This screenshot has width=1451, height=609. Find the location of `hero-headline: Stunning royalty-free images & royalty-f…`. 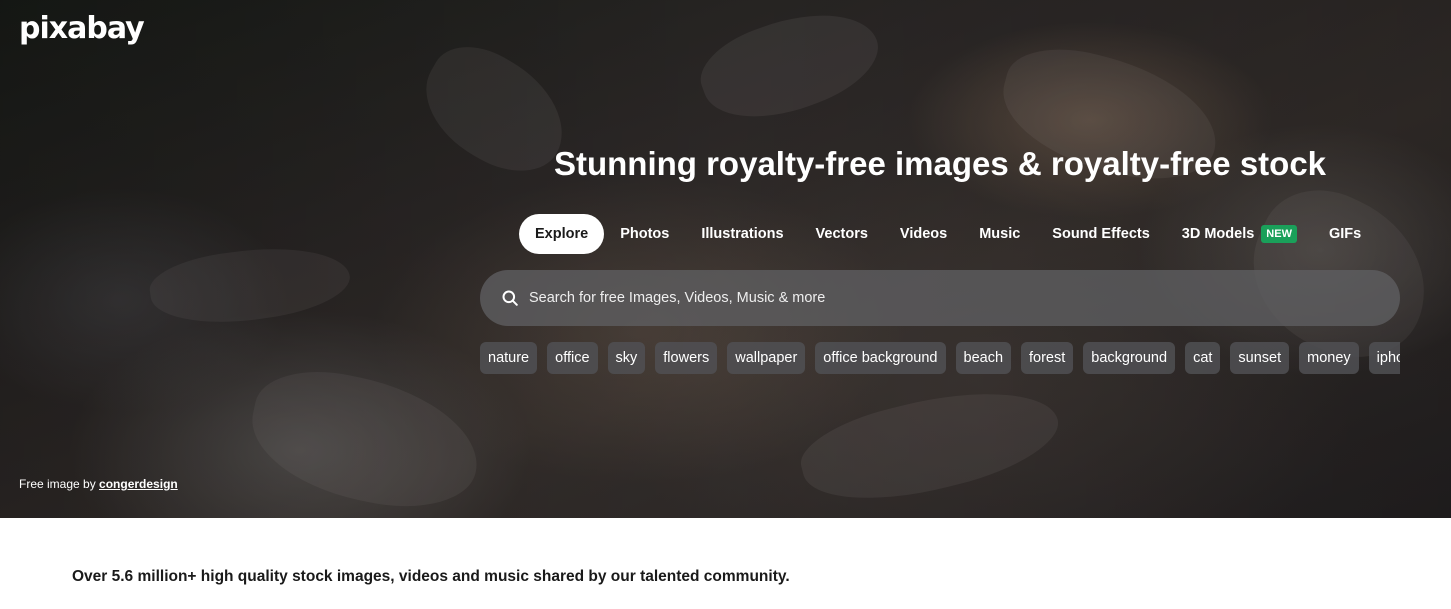

hero-headline: Stunning royalty-free images & royalty-f… is located at coordinates (940, 163).